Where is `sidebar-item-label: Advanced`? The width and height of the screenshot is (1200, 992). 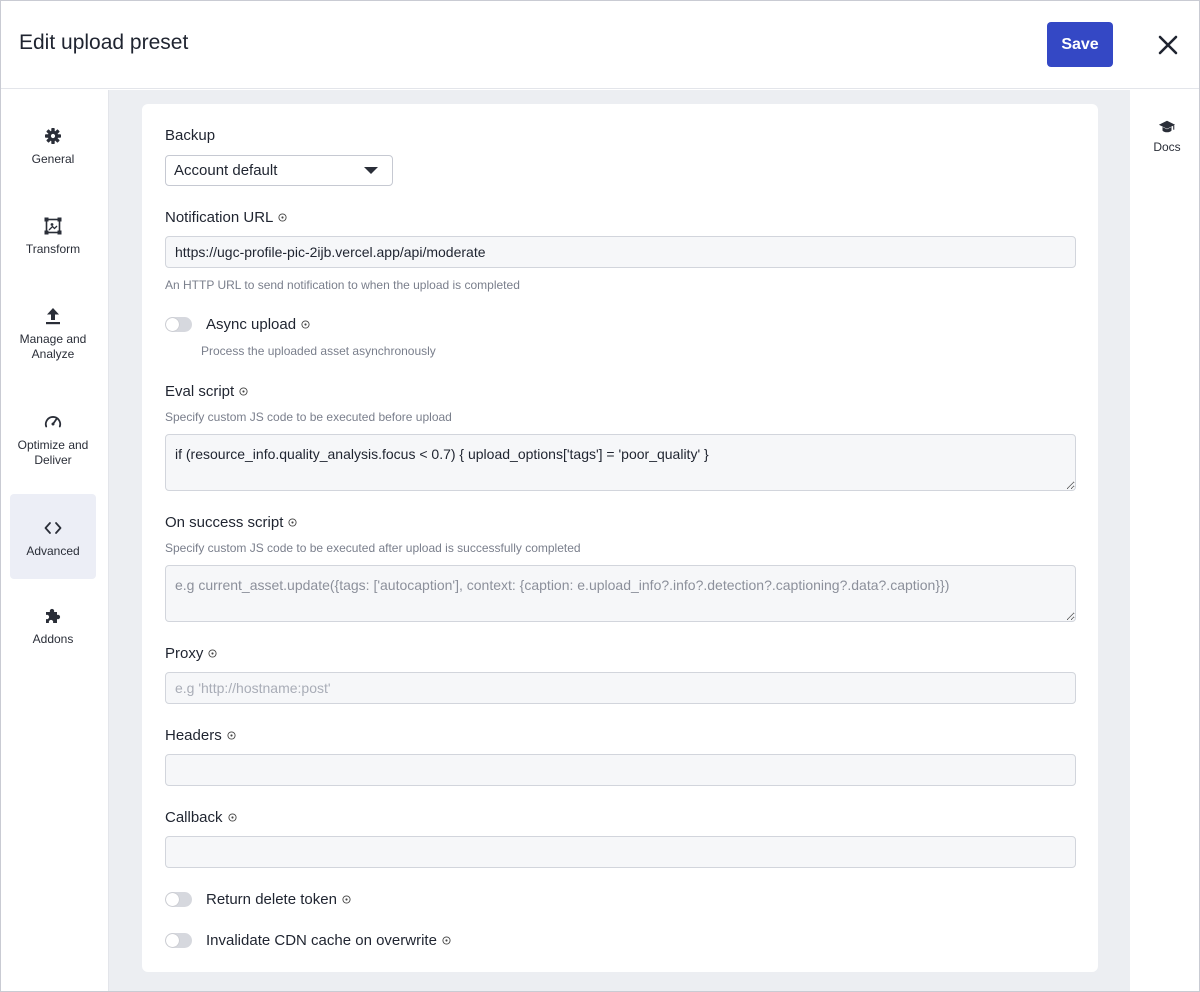
sidebar-item-label: Advanced is located at coordinates (53, 551).